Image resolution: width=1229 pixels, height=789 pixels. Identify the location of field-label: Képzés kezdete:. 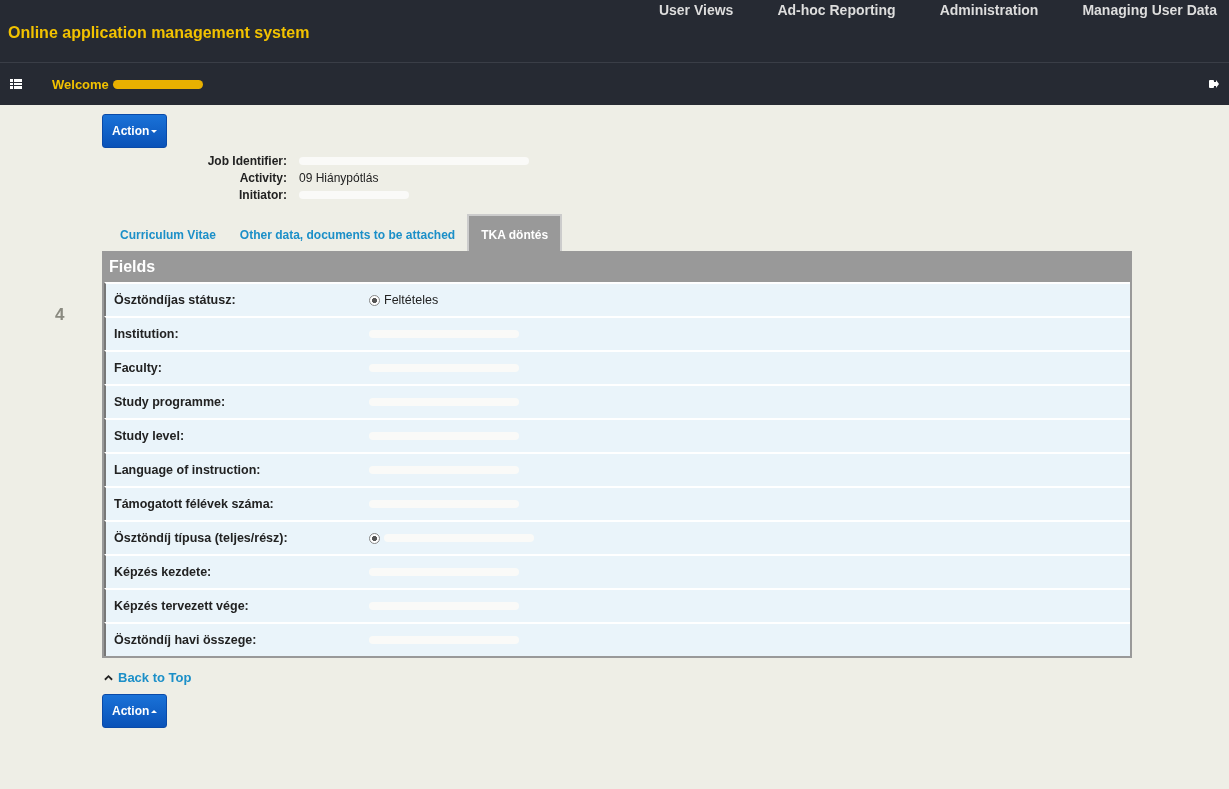
(163, 572).